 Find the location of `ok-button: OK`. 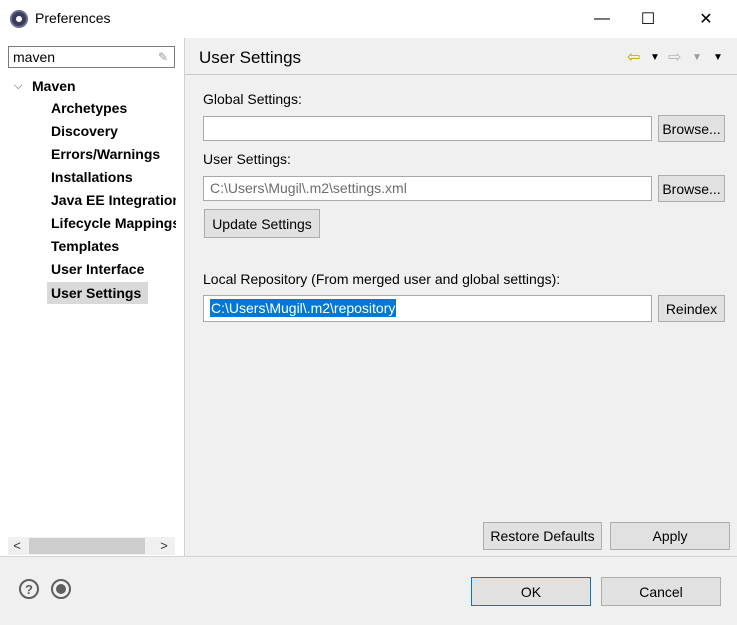

ok-button: OK is located at coordinates (531, 591).